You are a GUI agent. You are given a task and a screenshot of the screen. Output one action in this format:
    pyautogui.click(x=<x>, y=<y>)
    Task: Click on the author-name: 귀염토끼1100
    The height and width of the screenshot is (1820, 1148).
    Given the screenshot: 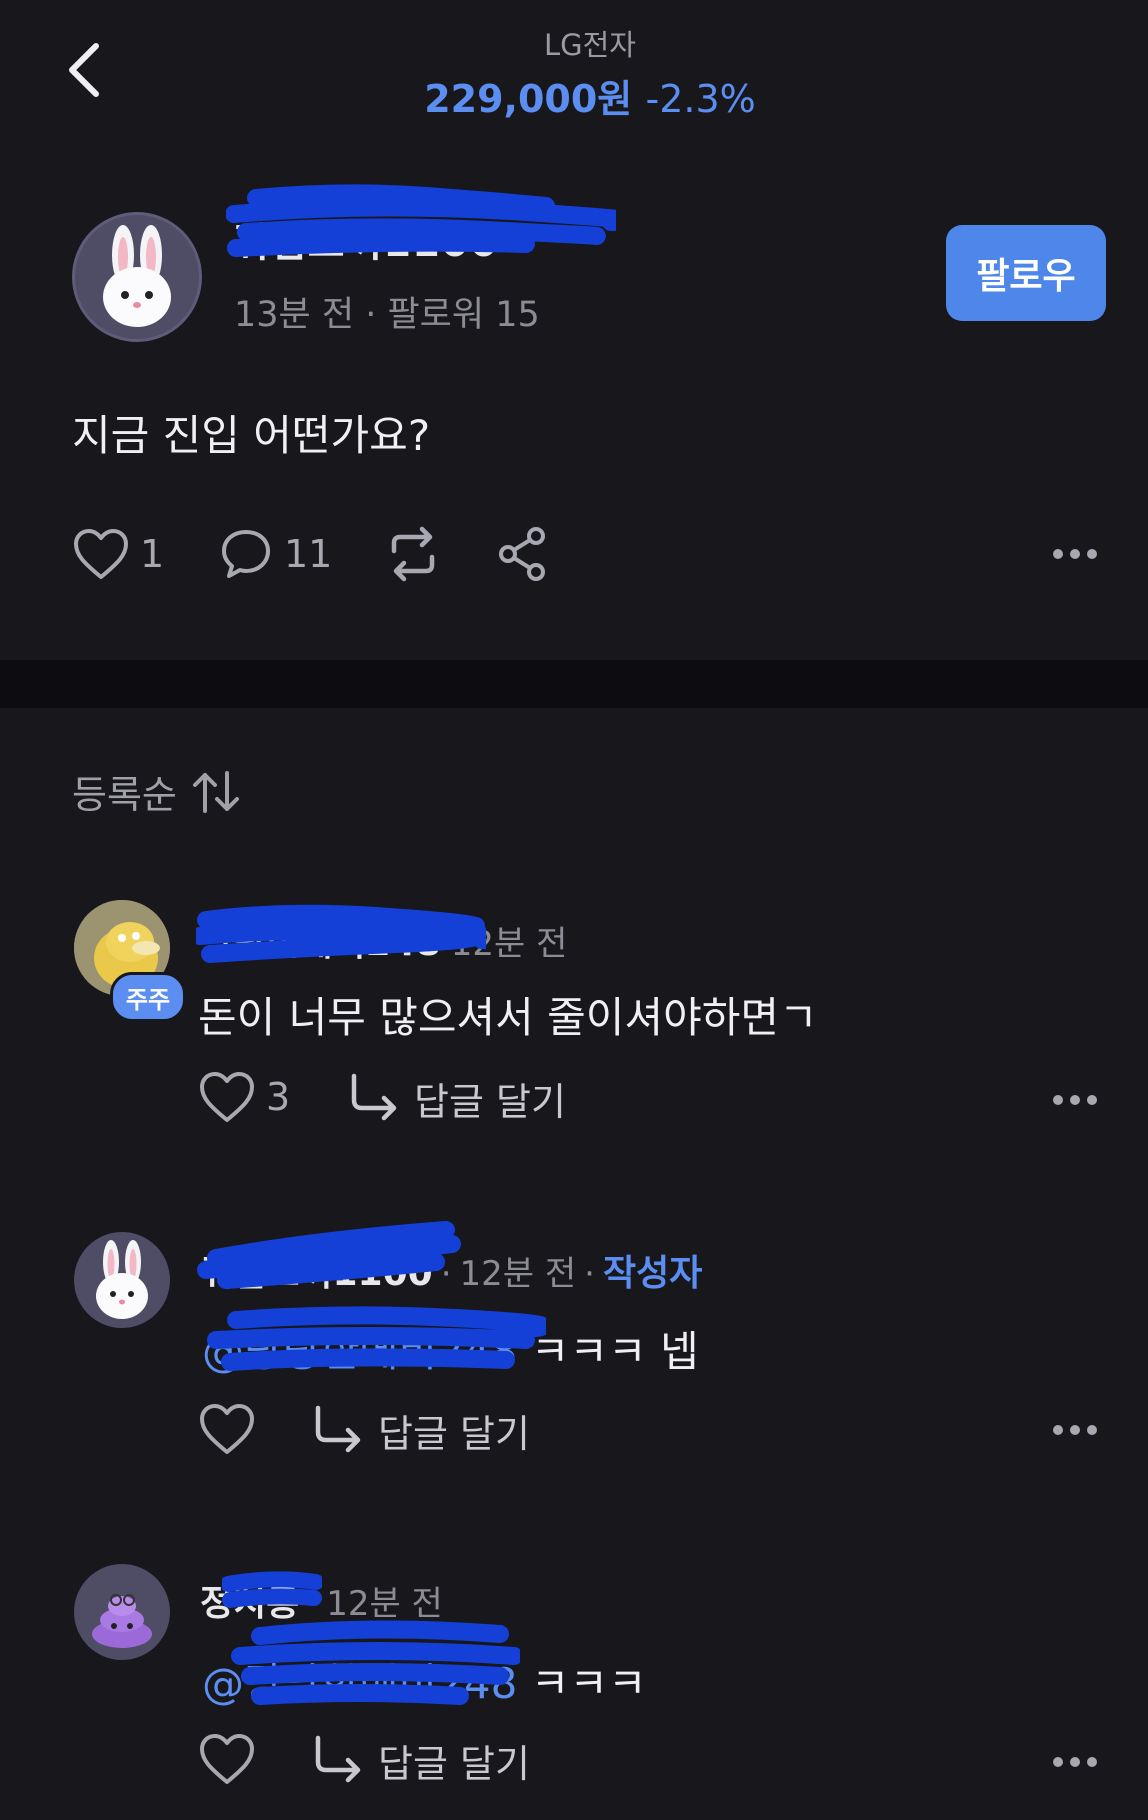 What is the action you would take?
    pyautogui.click(x=365, y=239)
    